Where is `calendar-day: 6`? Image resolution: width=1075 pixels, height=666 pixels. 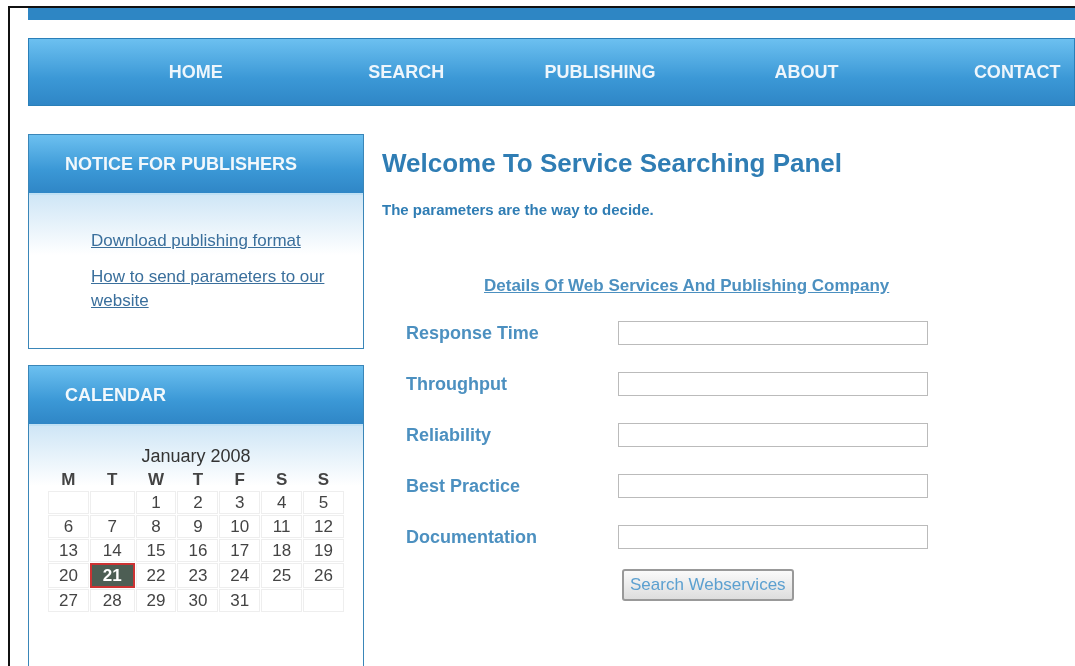
calendar-day: 6 is located at coordinates (68, 526).